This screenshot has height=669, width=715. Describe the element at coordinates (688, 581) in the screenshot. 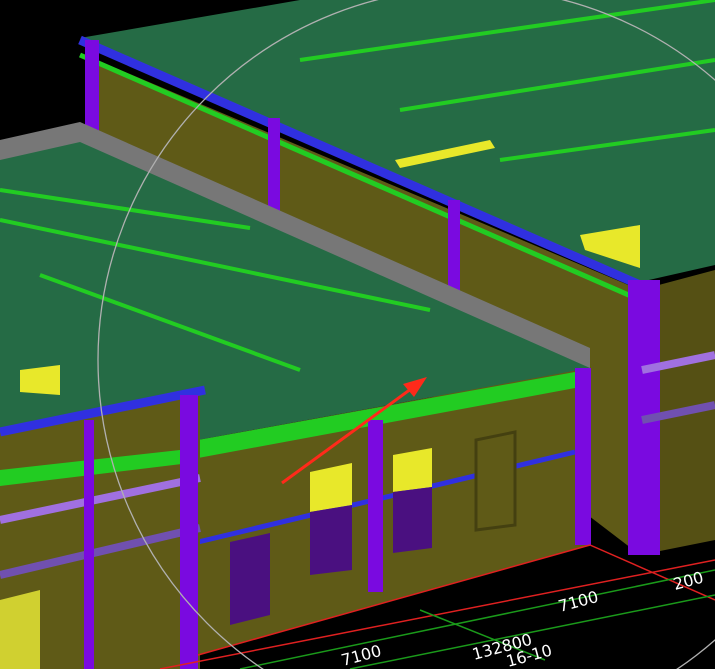

I see `dimension-label: 200` at that location.